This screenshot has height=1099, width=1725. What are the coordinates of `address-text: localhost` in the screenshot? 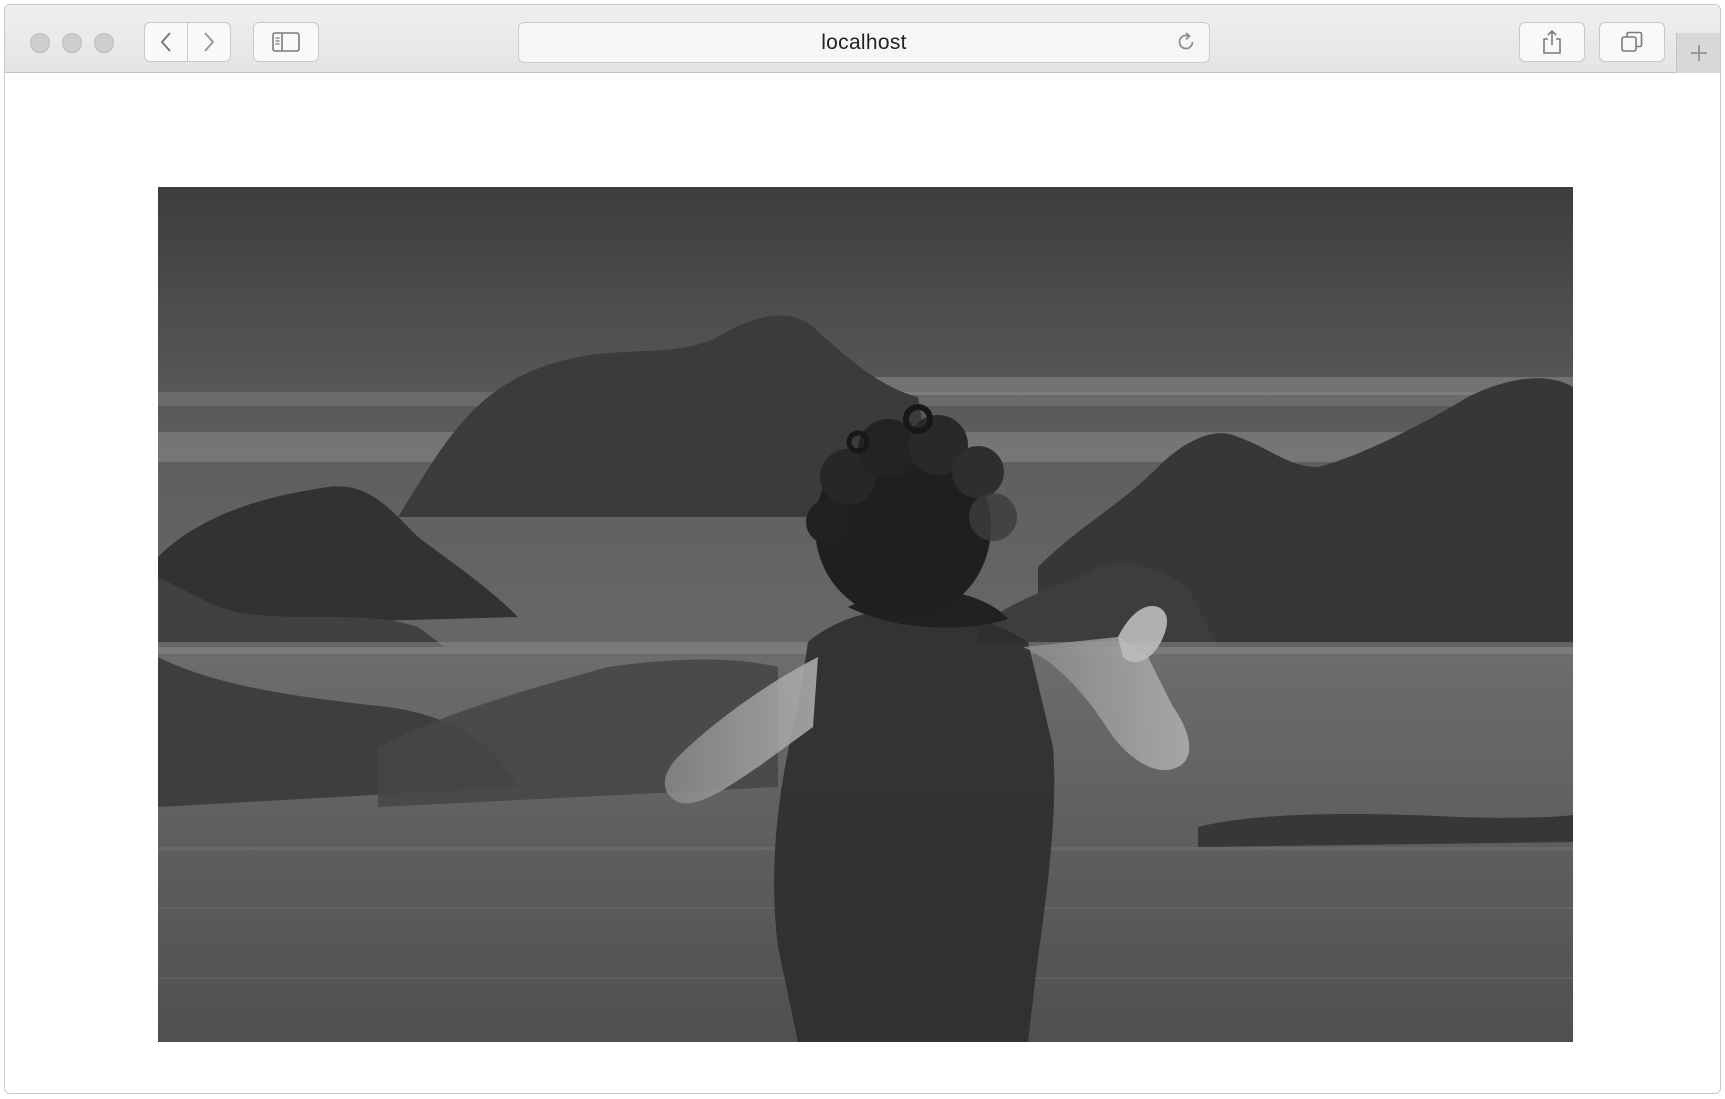 It's located at (864, 42).